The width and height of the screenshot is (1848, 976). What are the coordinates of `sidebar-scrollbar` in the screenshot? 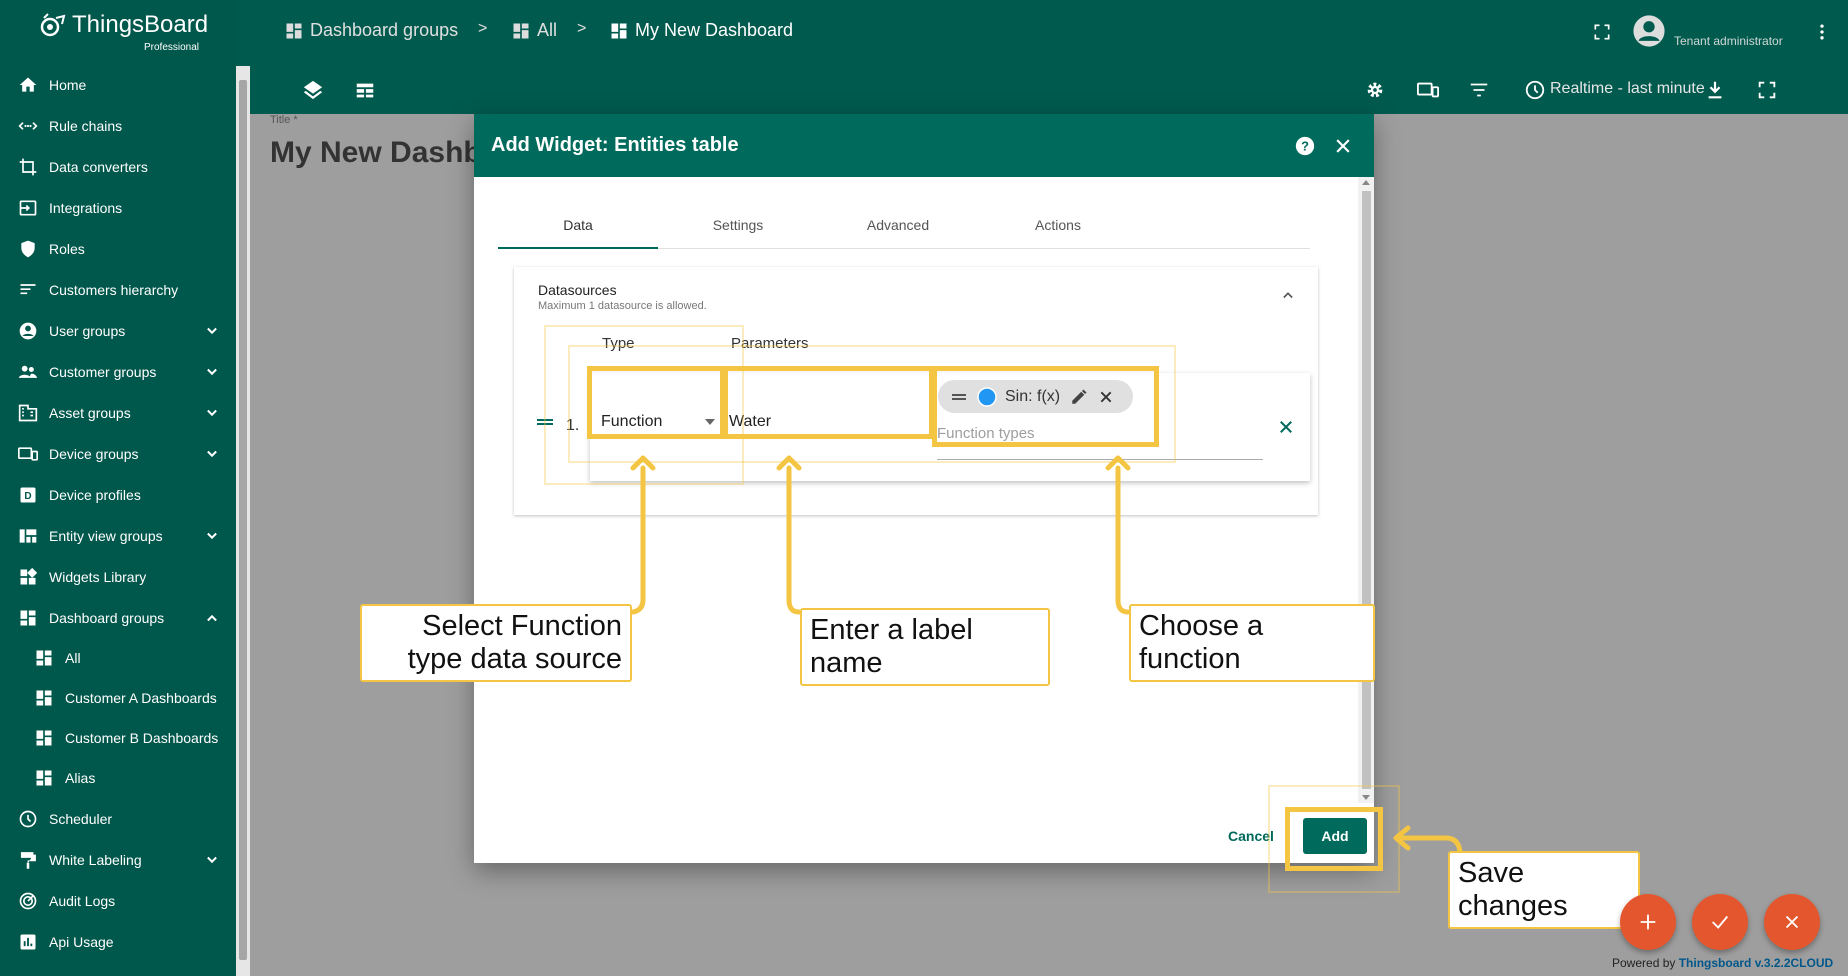 It's located at (243, 521).